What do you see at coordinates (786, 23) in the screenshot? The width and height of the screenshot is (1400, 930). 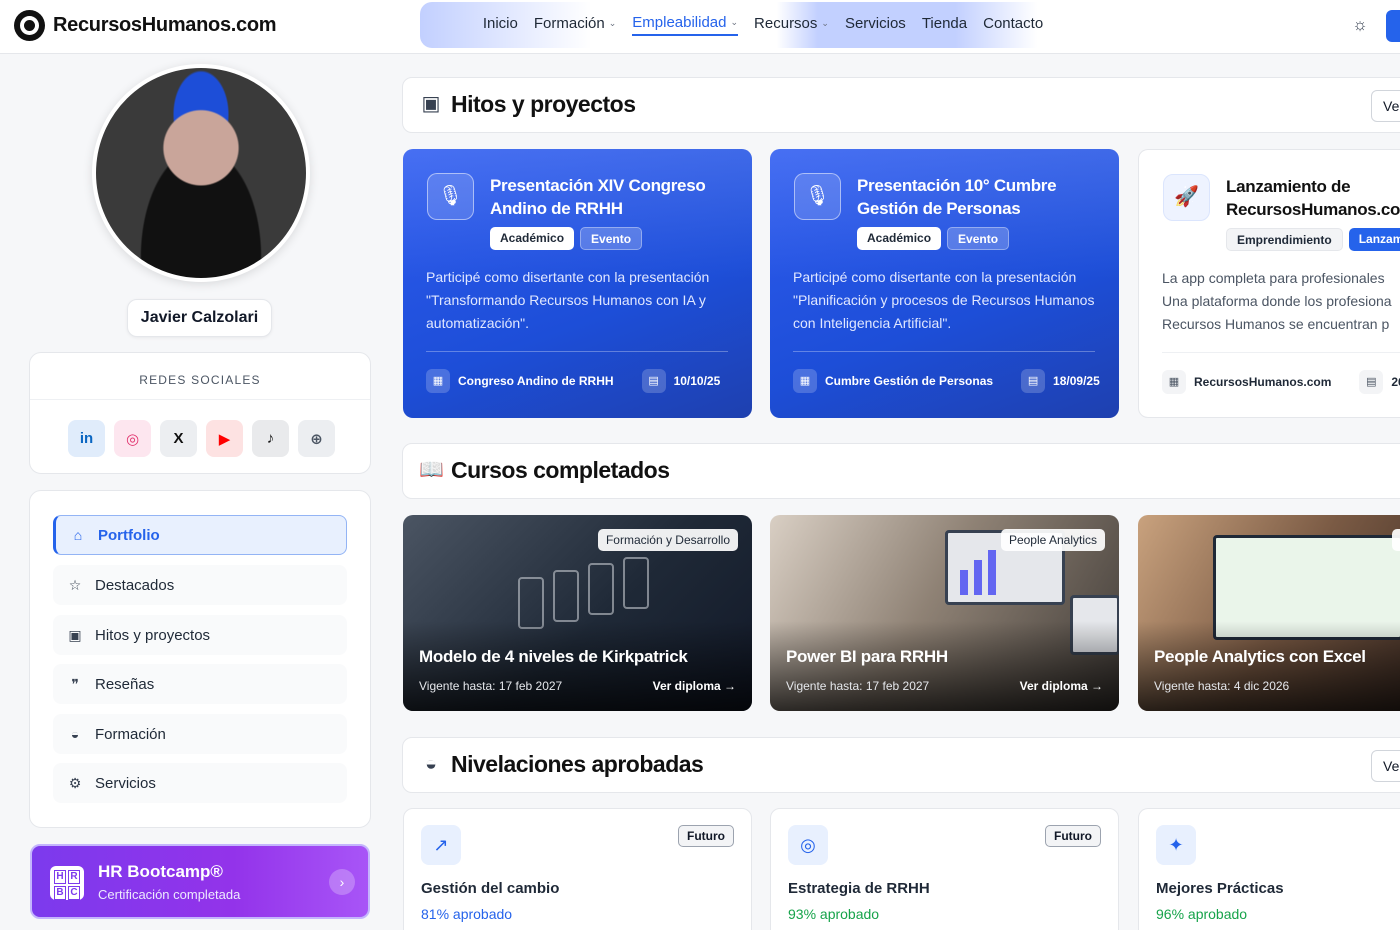 I see `nav-label: Recursos` at bounding box center [786, 23].